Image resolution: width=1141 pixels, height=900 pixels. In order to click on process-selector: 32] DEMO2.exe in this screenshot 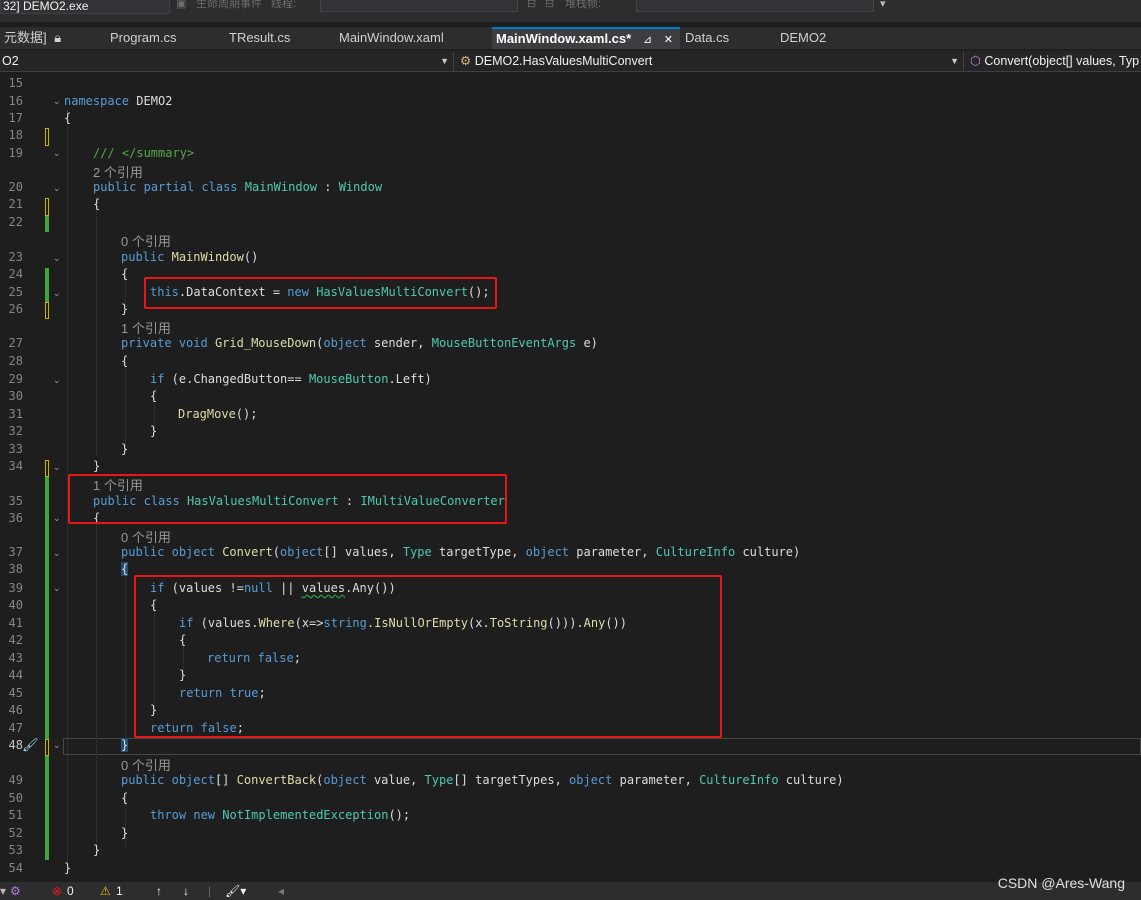, I will do `click(85, 7)`.